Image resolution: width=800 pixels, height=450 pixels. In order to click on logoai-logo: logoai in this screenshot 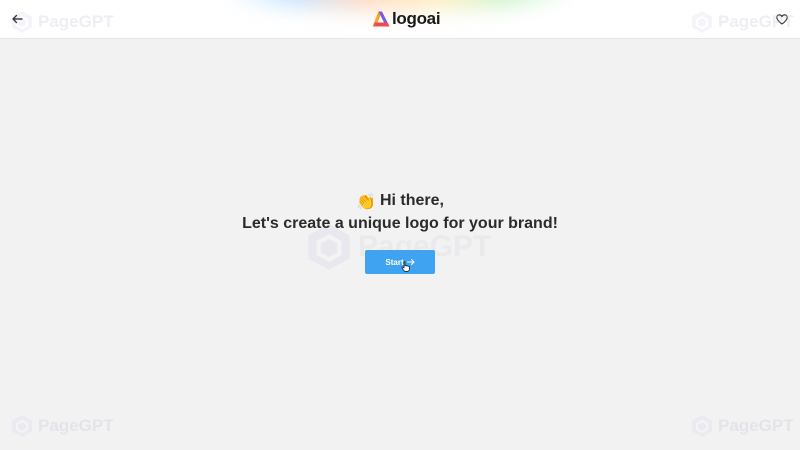, I will do `click(406, 19)`.